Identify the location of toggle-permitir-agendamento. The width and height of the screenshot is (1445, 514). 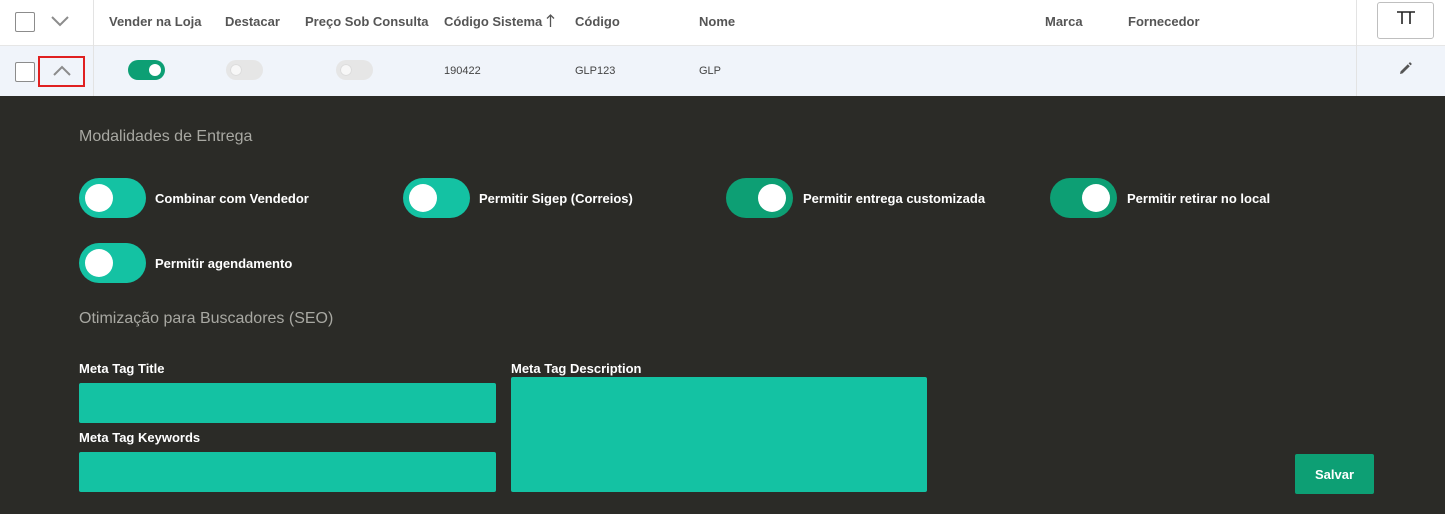
(112, 263).